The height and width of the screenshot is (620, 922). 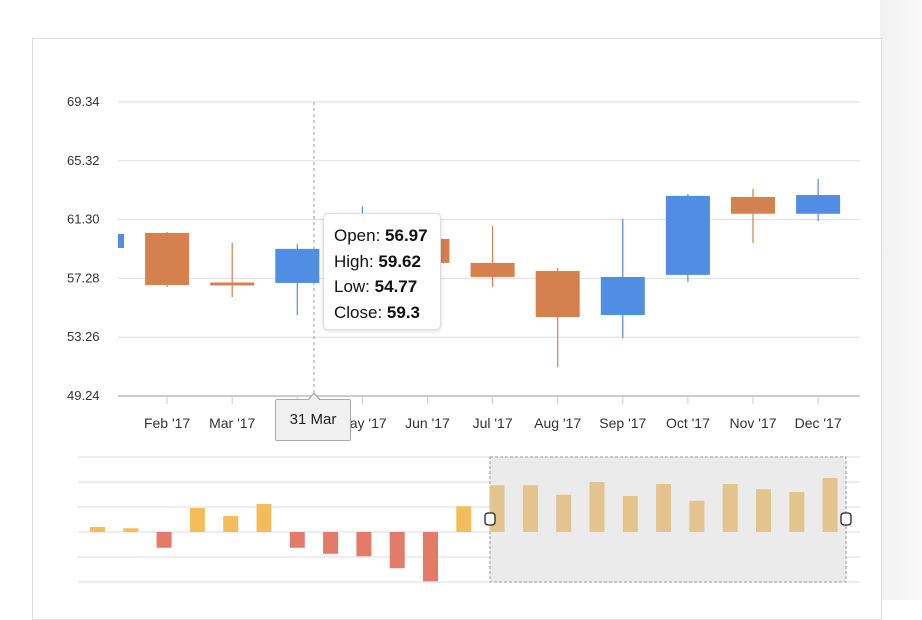 What do you see at coordinates (622, 423) in the screenshot?
I see `x-tick-label: Sep '17` at bounding box center [622, 423].